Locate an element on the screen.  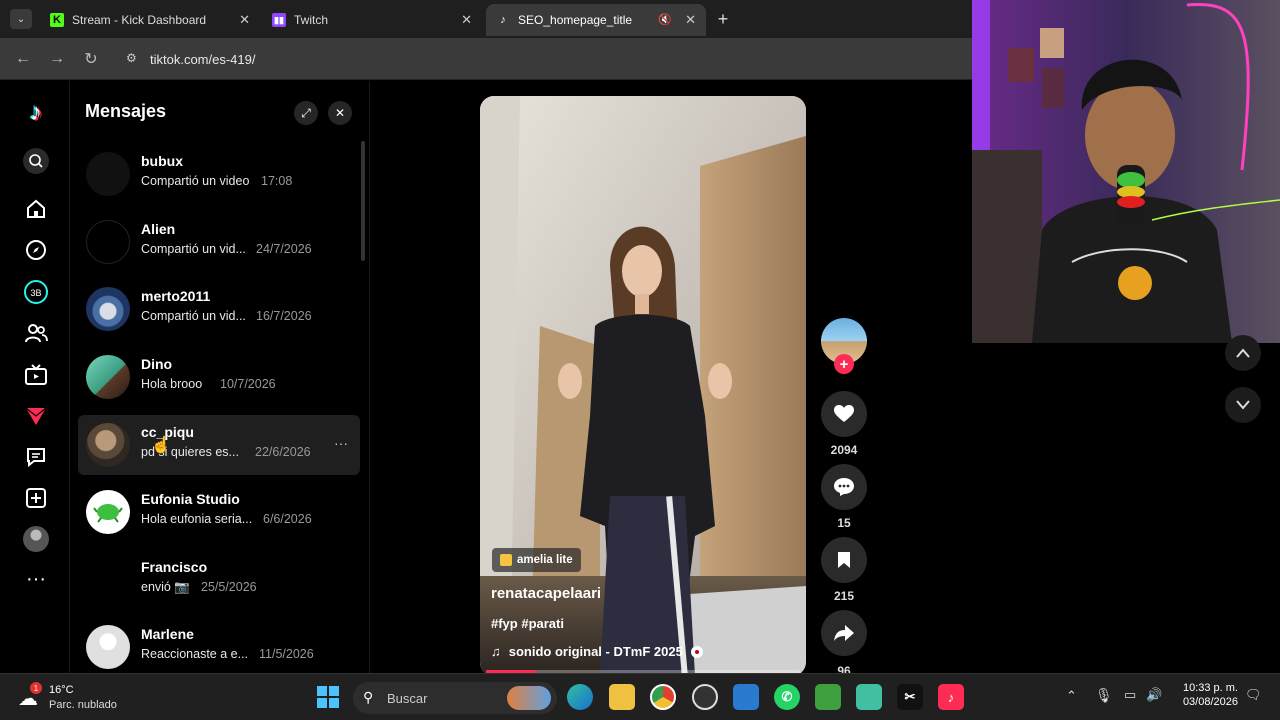
mouse-cursor-icon: ☝ is located at coordinates (161, 445).